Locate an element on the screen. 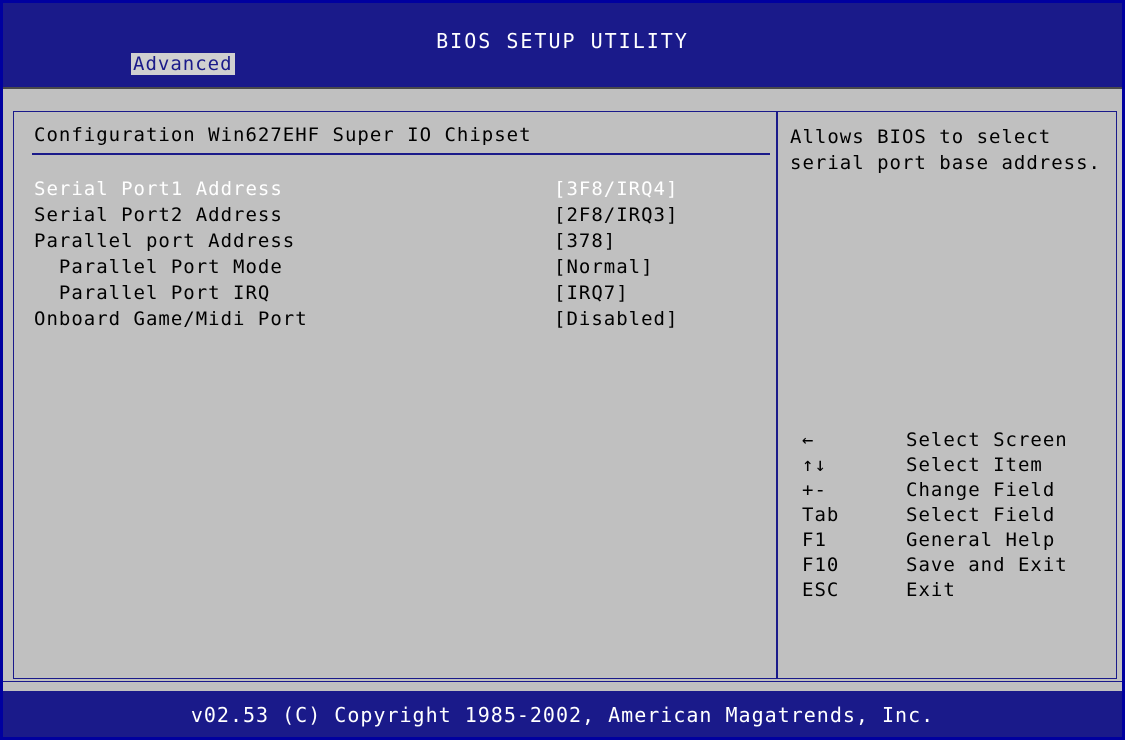  section-title: Configuration Win627EHF Super IO Chipset is located at coordinates (283, 135).